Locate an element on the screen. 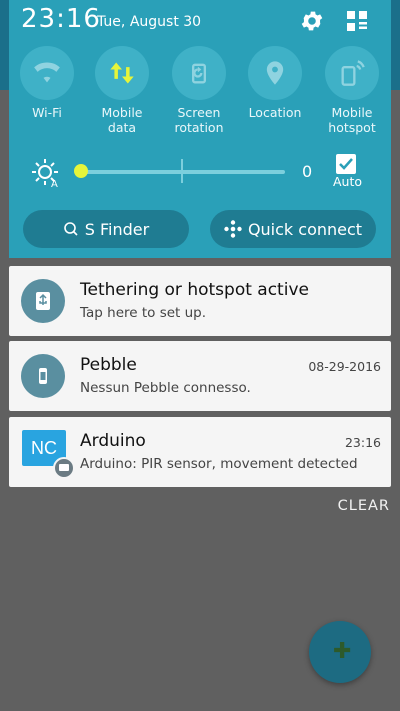 This screenshot has width=400, height=711. brightness-value: 0 is located at coordinates (307, 171).